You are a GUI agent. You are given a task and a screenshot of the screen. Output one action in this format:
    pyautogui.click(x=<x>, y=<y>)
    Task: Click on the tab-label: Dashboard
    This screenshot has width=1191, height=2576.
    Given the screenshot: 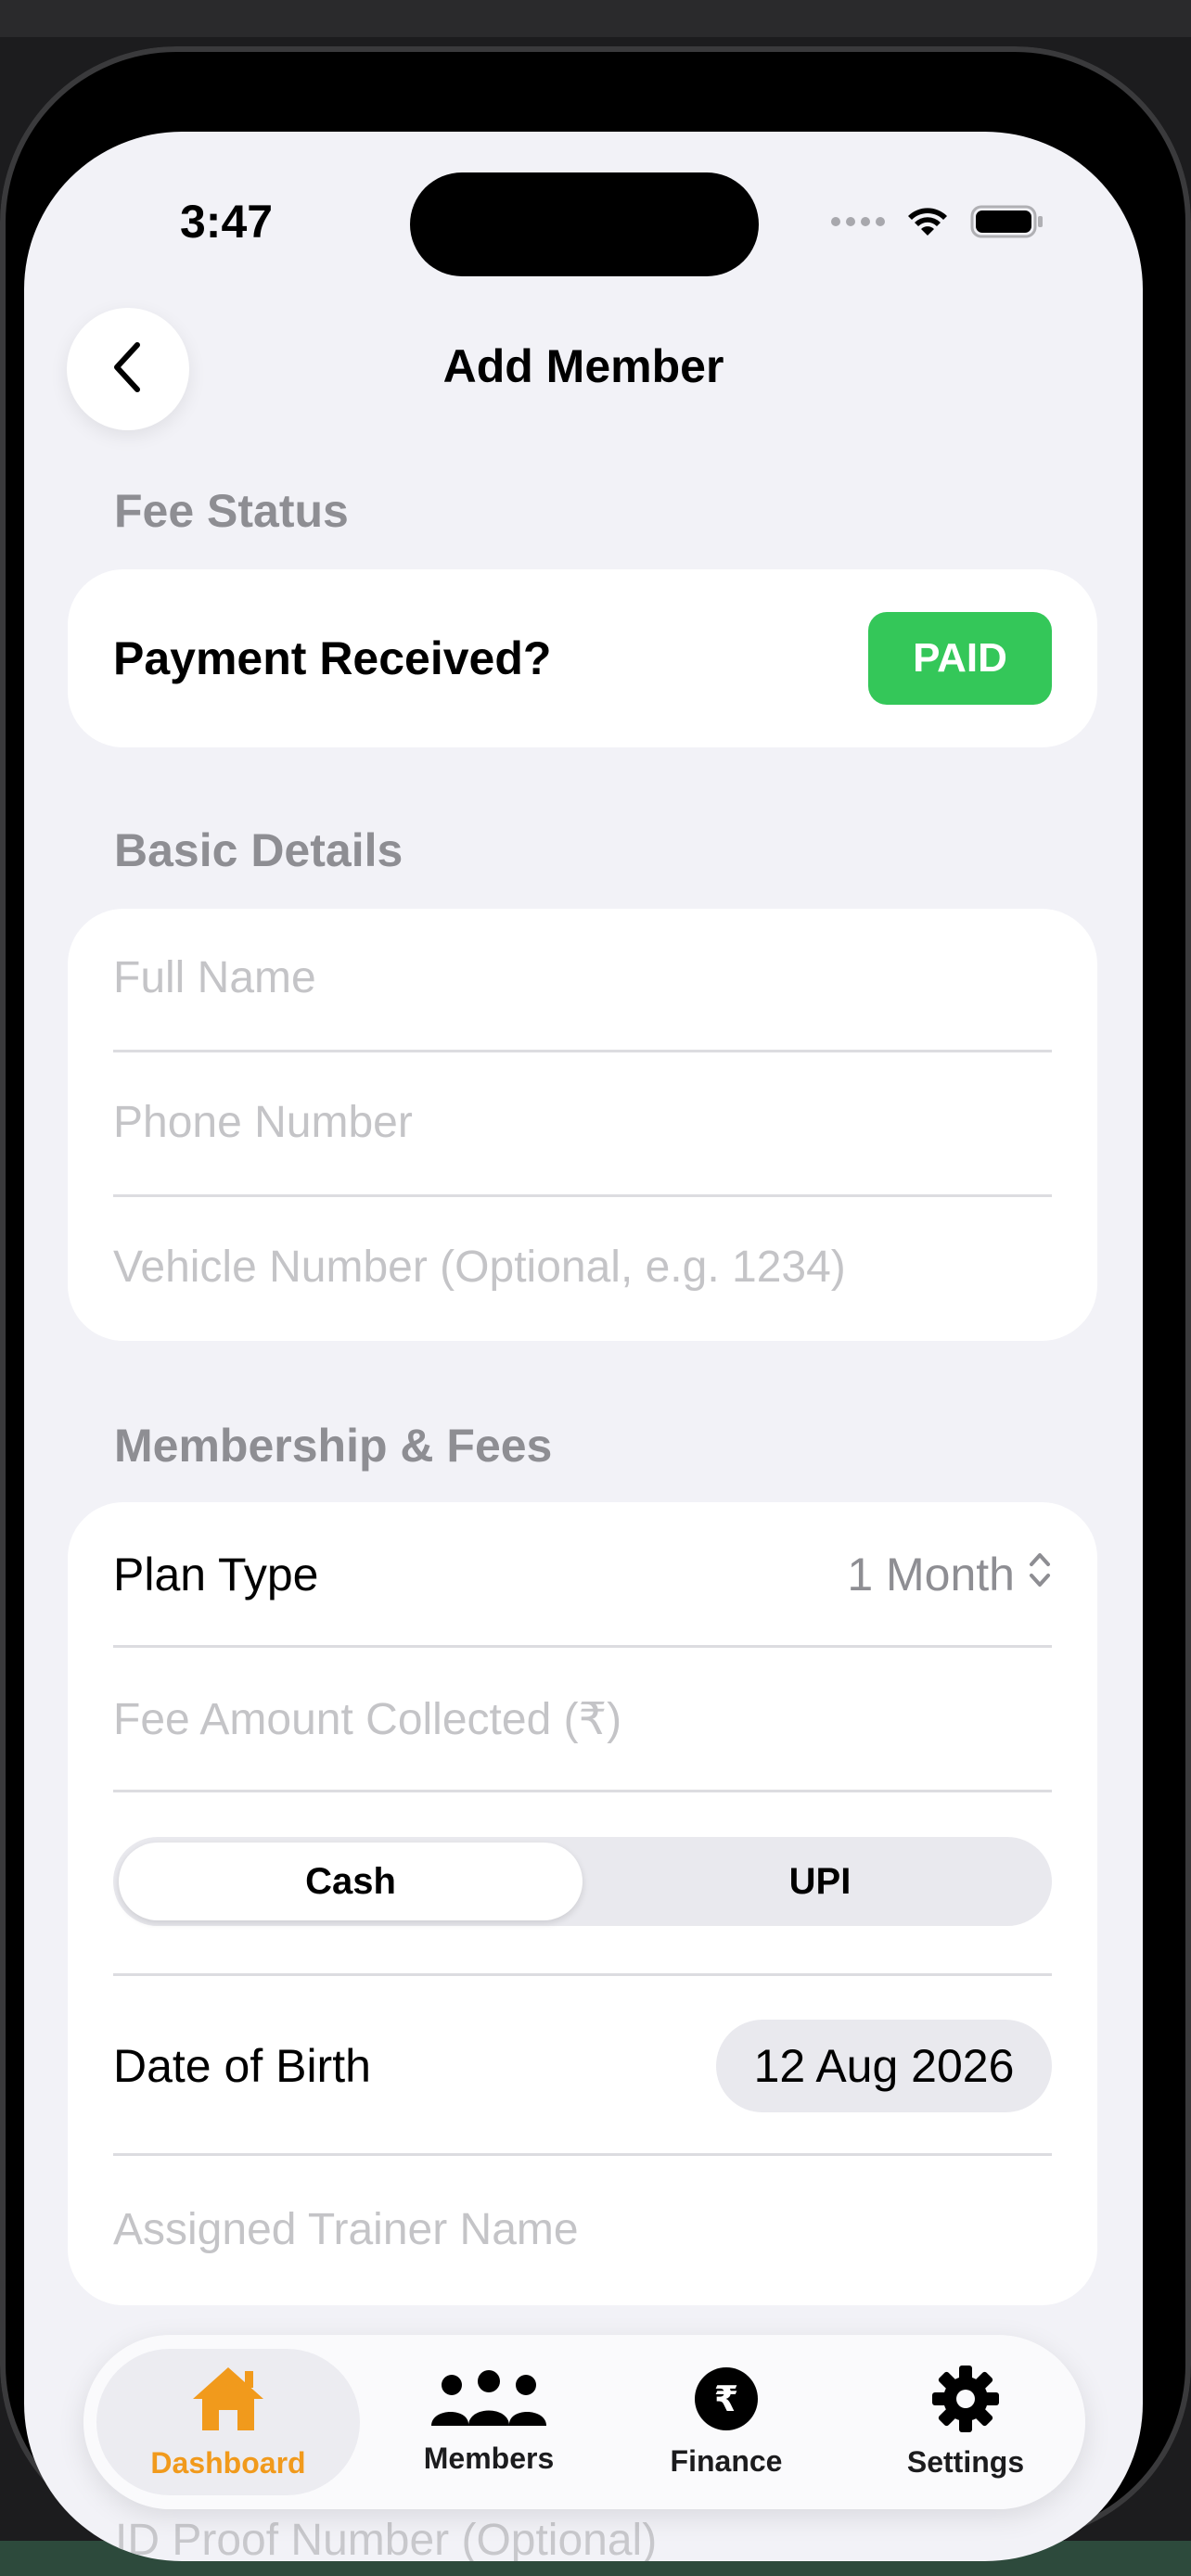 What is the action you would take?
    pyautogui.click(x=228, y=2463)
    